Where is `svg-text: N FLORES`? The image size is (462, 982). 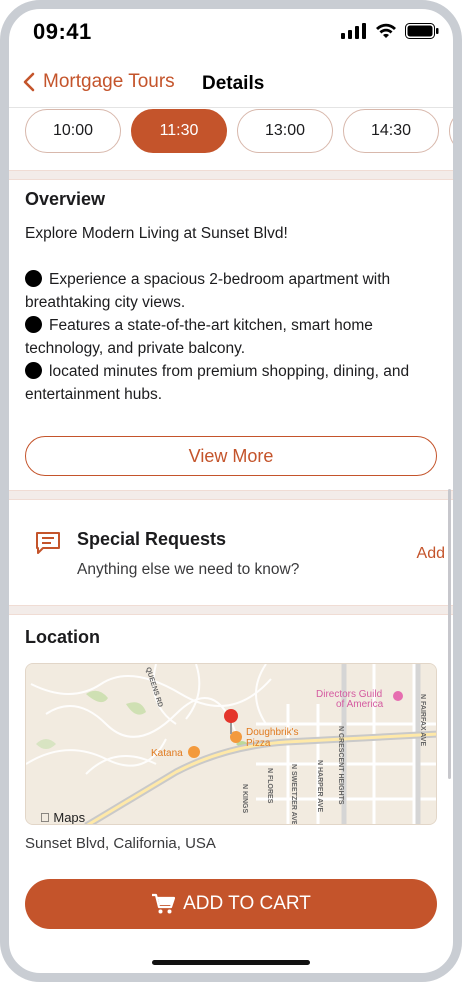 svg-text: N FLORES is located at coordinates (269, 786).